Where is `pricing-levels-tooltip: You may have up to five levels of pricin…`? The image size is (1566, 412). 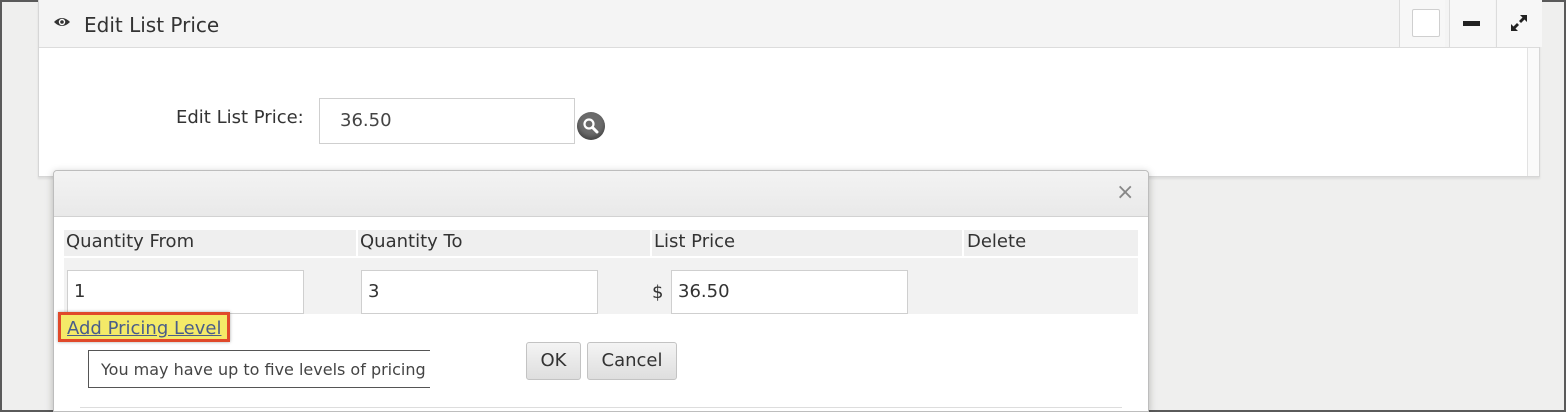
pricing-levels-tooltip: You may have up to five levels of pricin… is located at coordinates (259, 369).